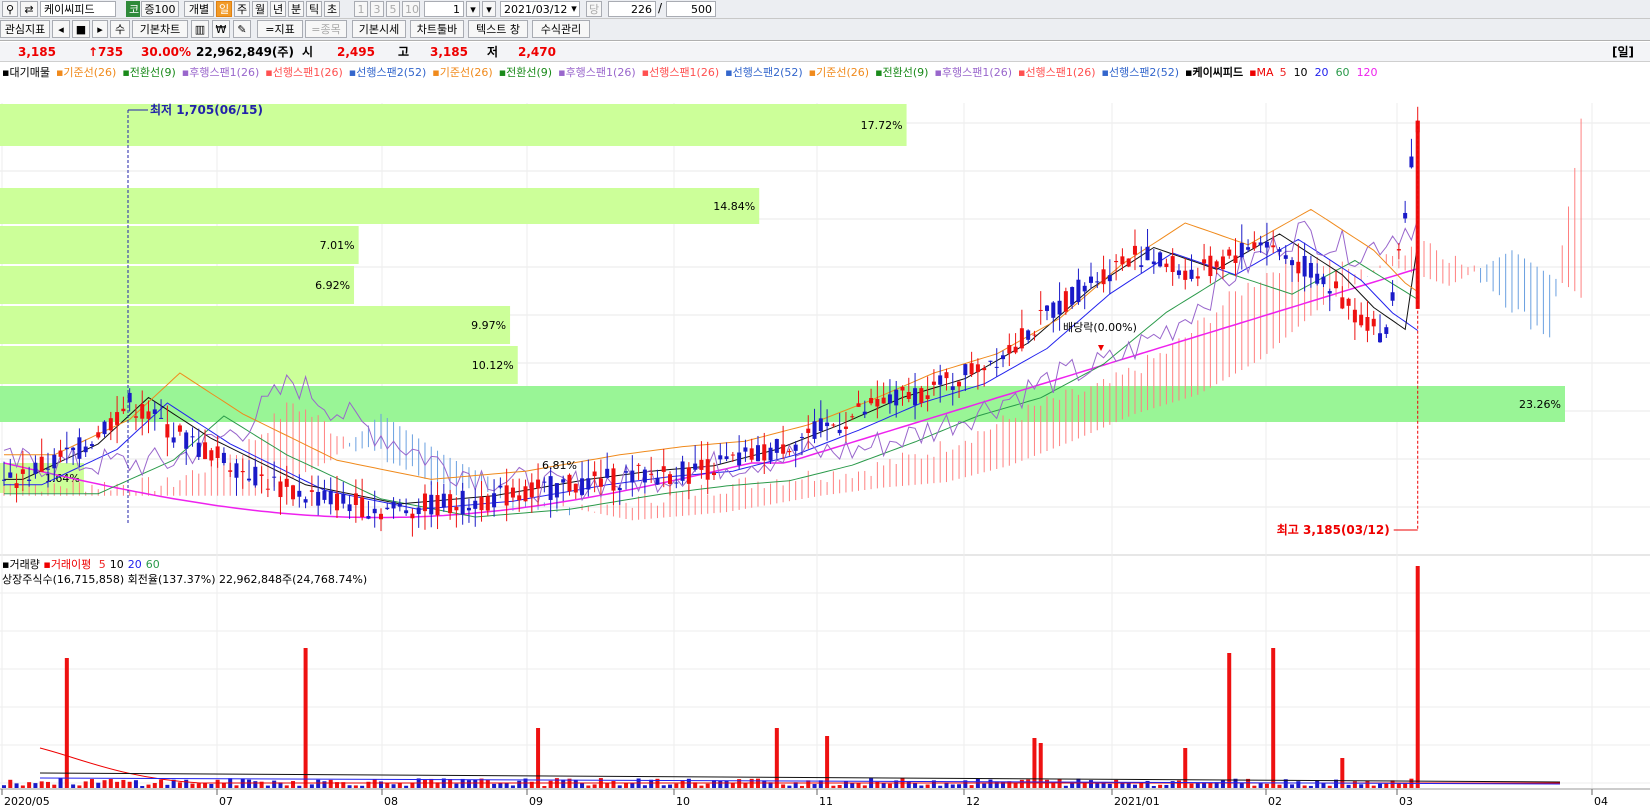 The height and width of the screenshot is (812, 1650). Describe the element at coordinates (61, 29) in the screenshot. I see `scroll-left-icon: ◂` at that location.